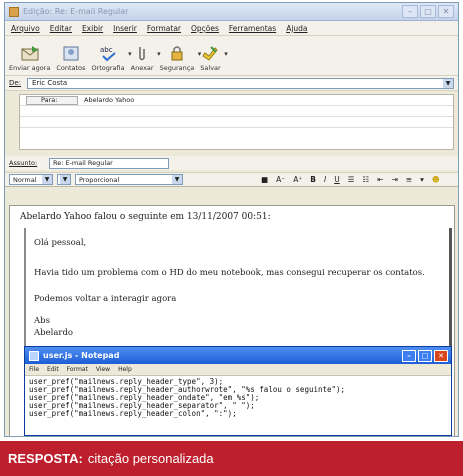  What do you see at coordinates (236, 100) in the screenshot?
I see `recipient-row: Para: Abelardo Yahoo` at bounding box center [236, 100].